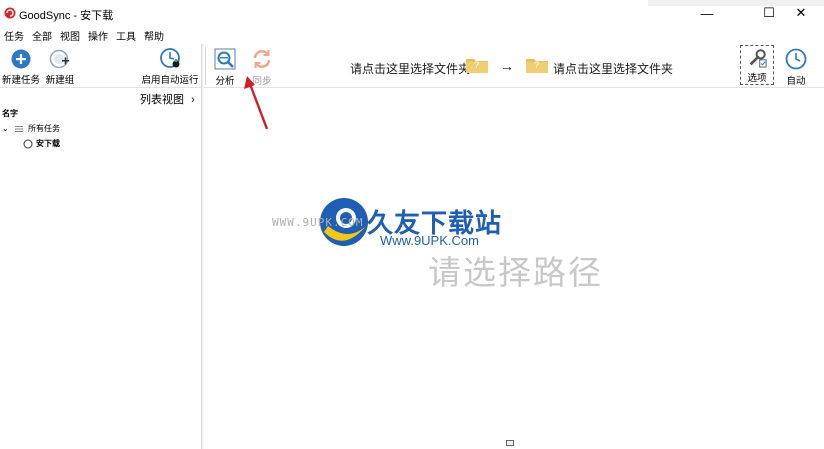 The width and height of the screenshot is (824, 449). What do you see at coordinates (42, 35) in the screenshot?
I see `menu-all: 全部` at bounding box center [42, 35].